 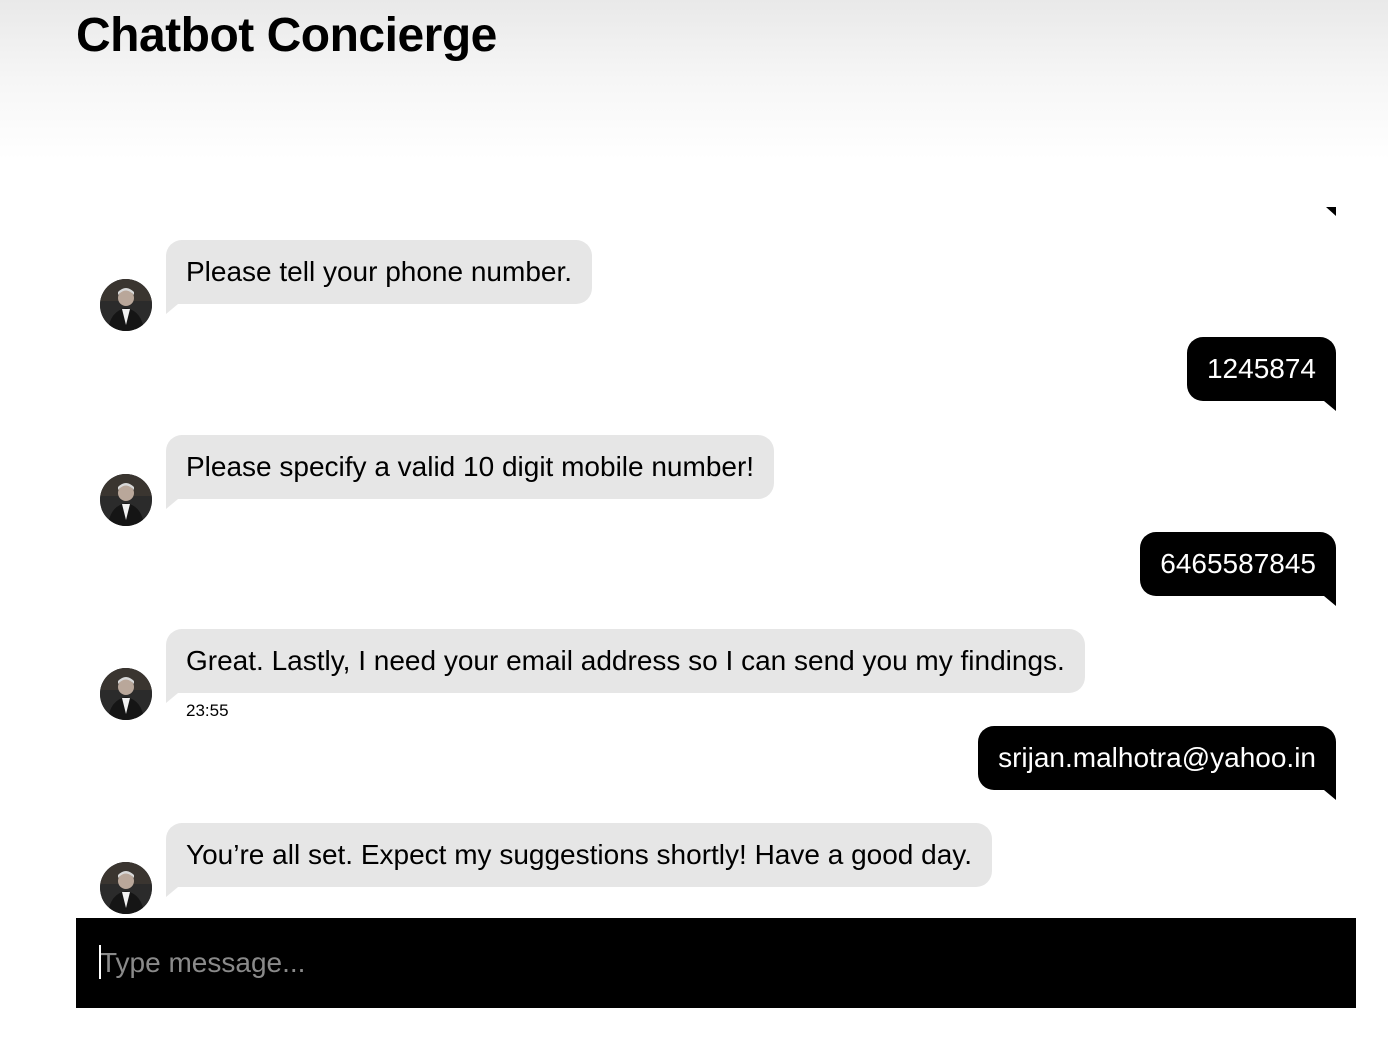 I want to click on page-title: Chatbot Concierge, so click(x=286, y=35).